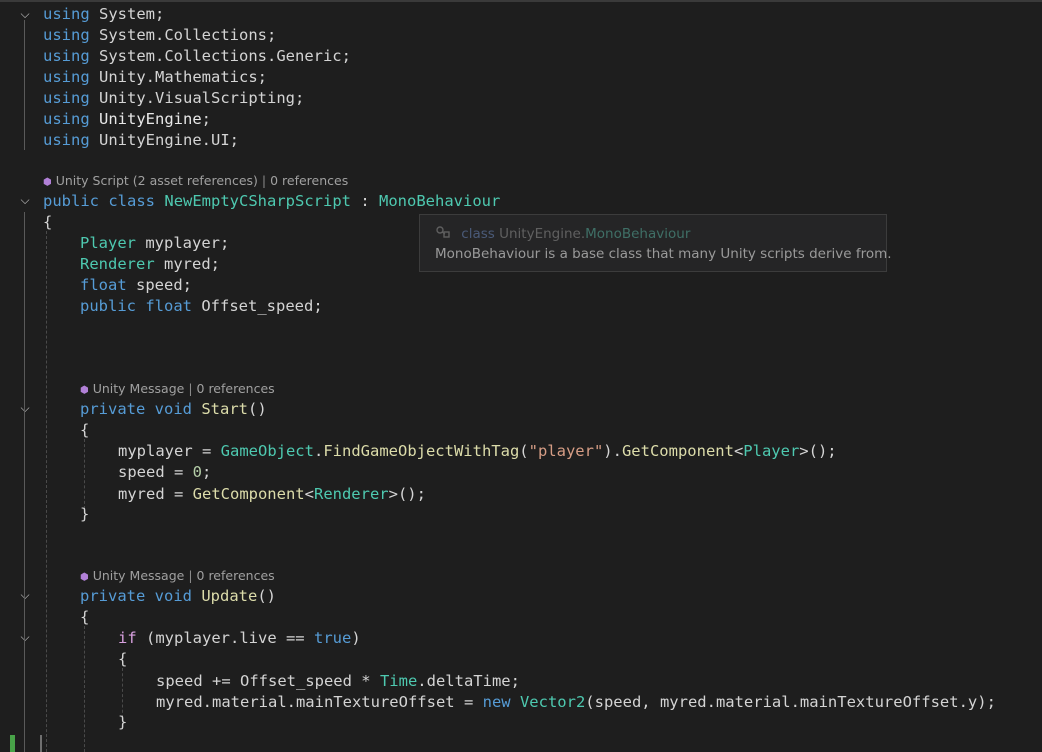 The width and height of the screenshot is (1042, 752). Describe the element at coordinates (272, 494) in the screenshot. I see `code-line-statement: myred = GetComponent<Renderer>();` at that location.